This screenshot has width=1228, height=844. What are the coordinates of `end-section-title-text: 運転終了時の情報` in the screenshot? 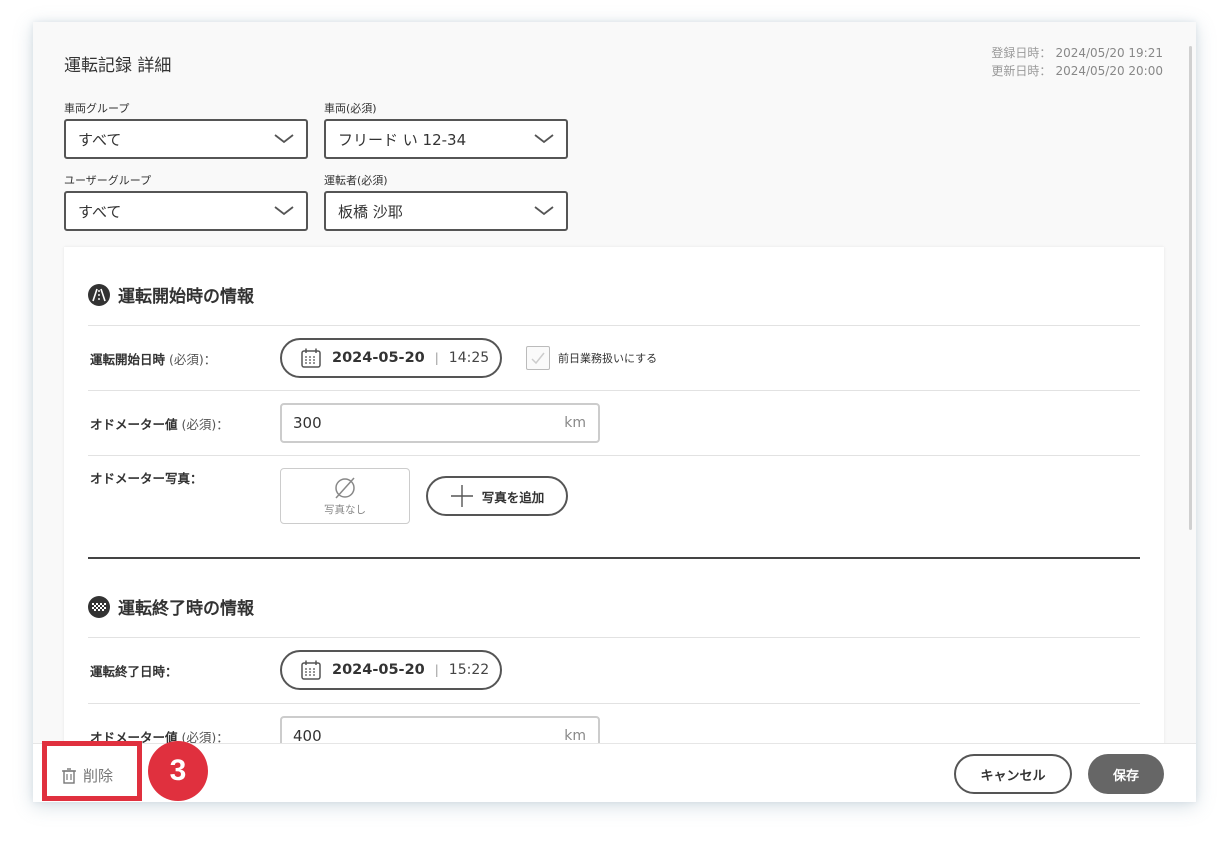 It's located at (186, 609).